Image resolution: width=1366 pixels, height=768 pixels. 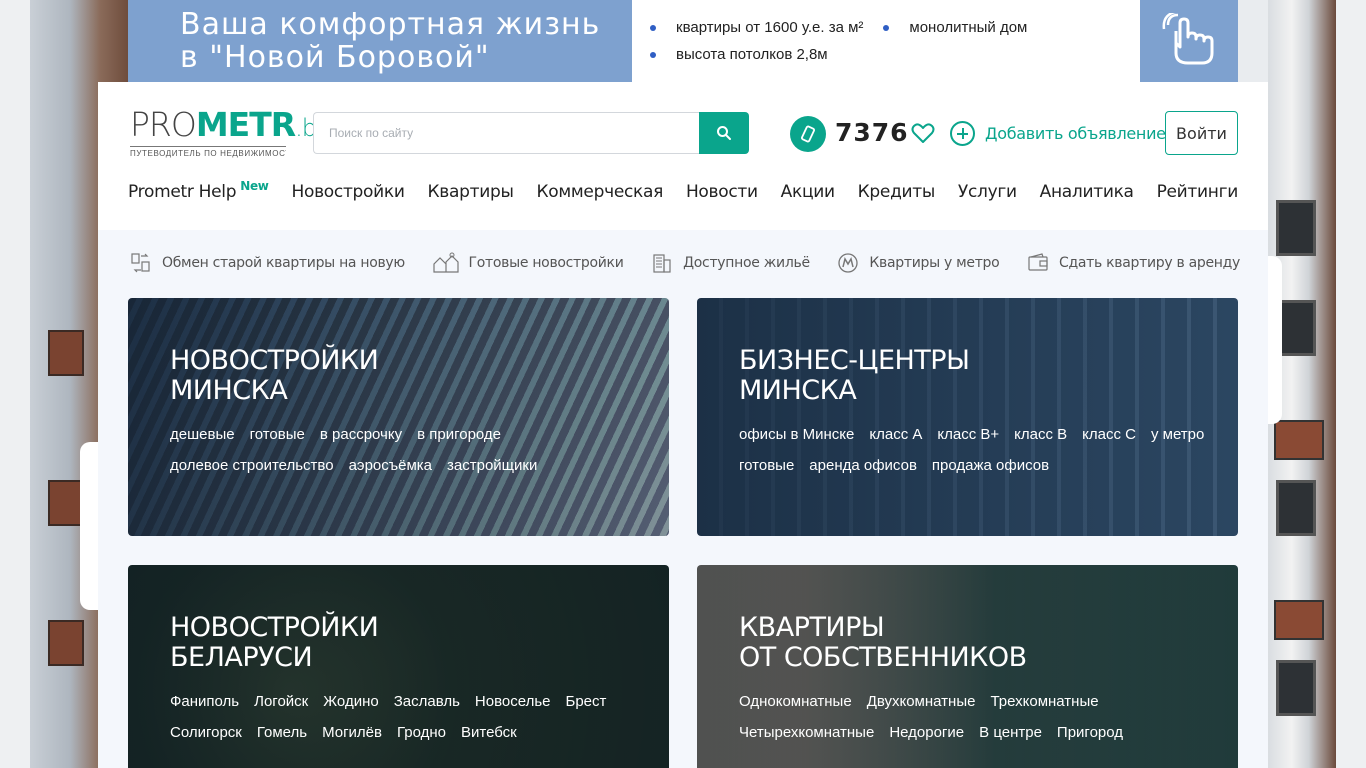 I want to click on card-title: БИЗНЕС-ЦЕНТРЫ МИНСКА, so click(x=854, y=375).